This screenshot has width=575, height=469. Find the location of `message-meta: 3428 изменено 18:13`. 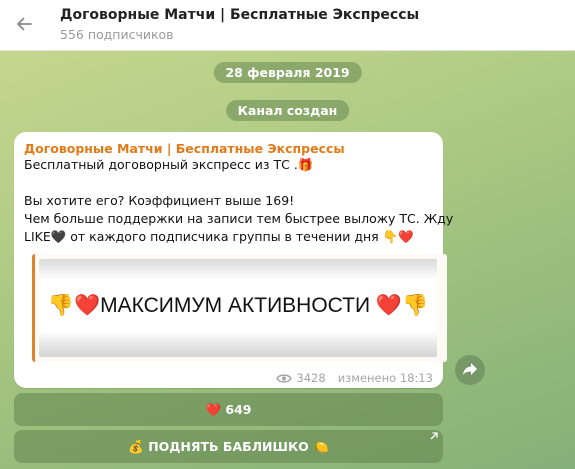

message-meta: 3428 изменено 18:13 is located at coordinates (354, 378).